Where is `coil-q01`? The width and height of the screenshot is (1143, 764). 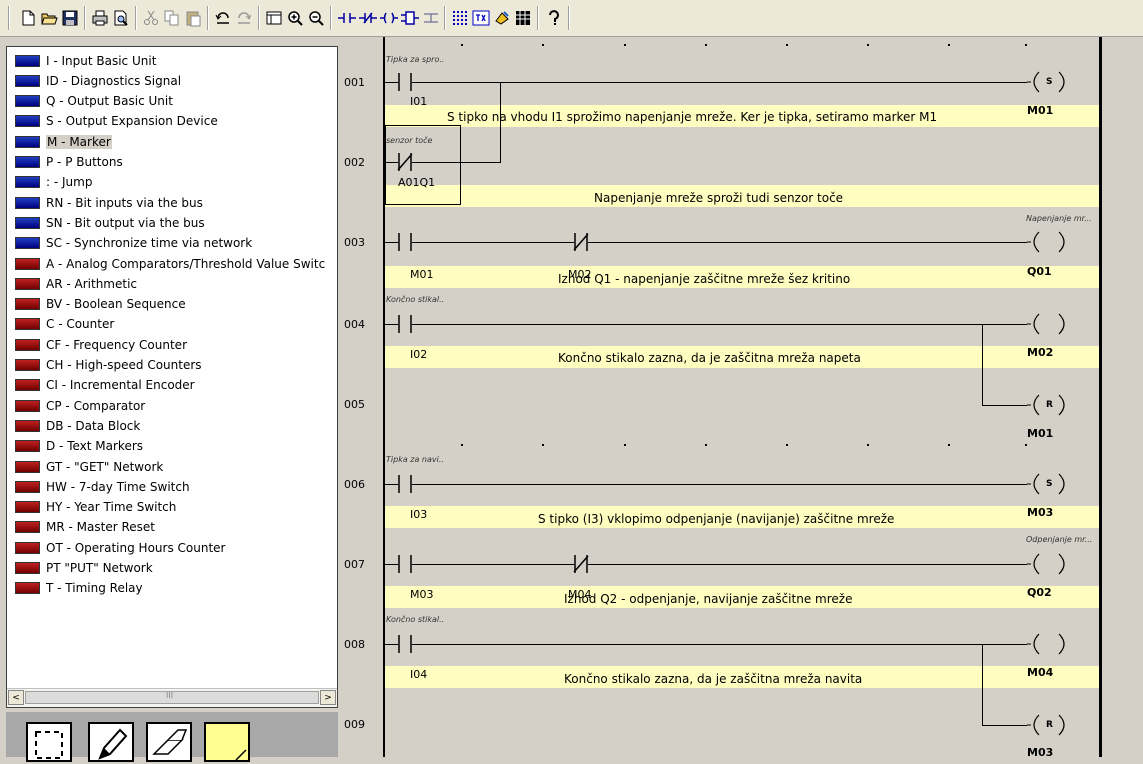
coil-q01 is located at coordinates (1049, 242).